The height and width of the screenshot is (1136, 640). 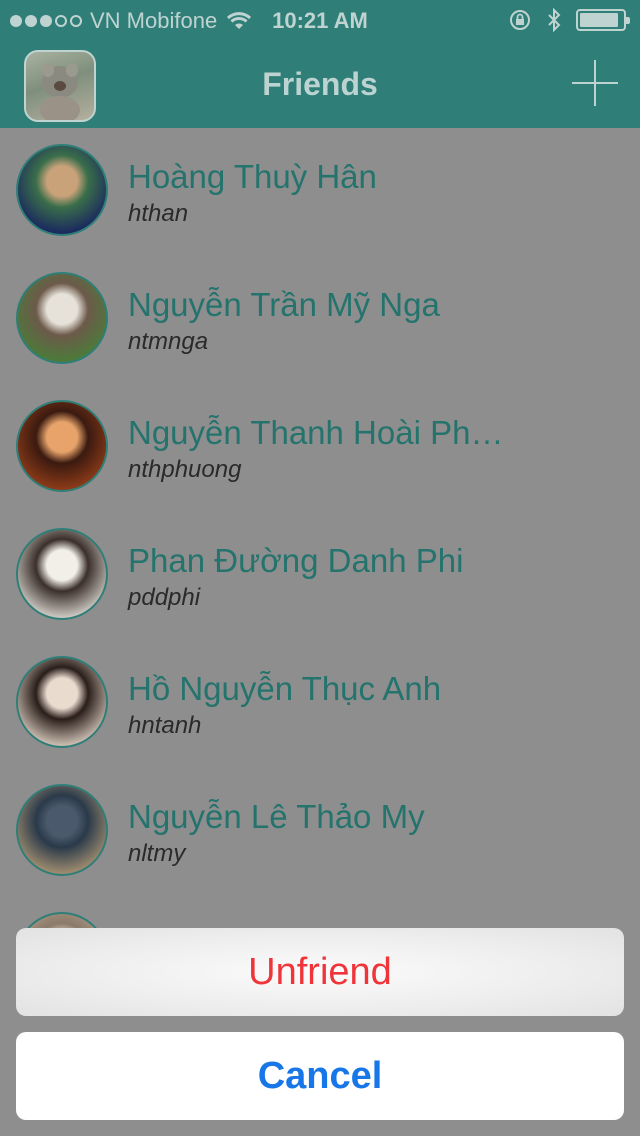 I want to click on rotation-lock-icon, so click(x=520, y=20).